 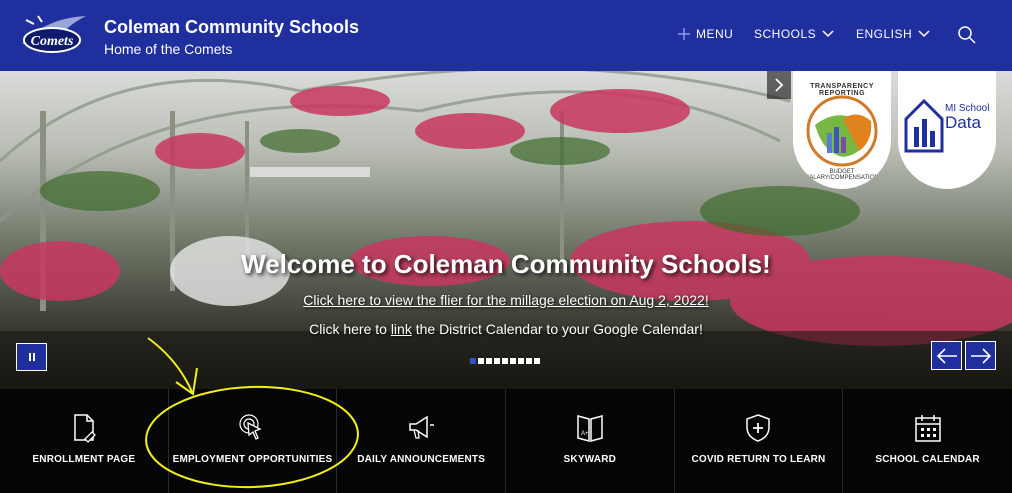 What do you see at coordinates (967, 35) in the screenshot?
I see `search-icon` at bounding box center [967, 35].